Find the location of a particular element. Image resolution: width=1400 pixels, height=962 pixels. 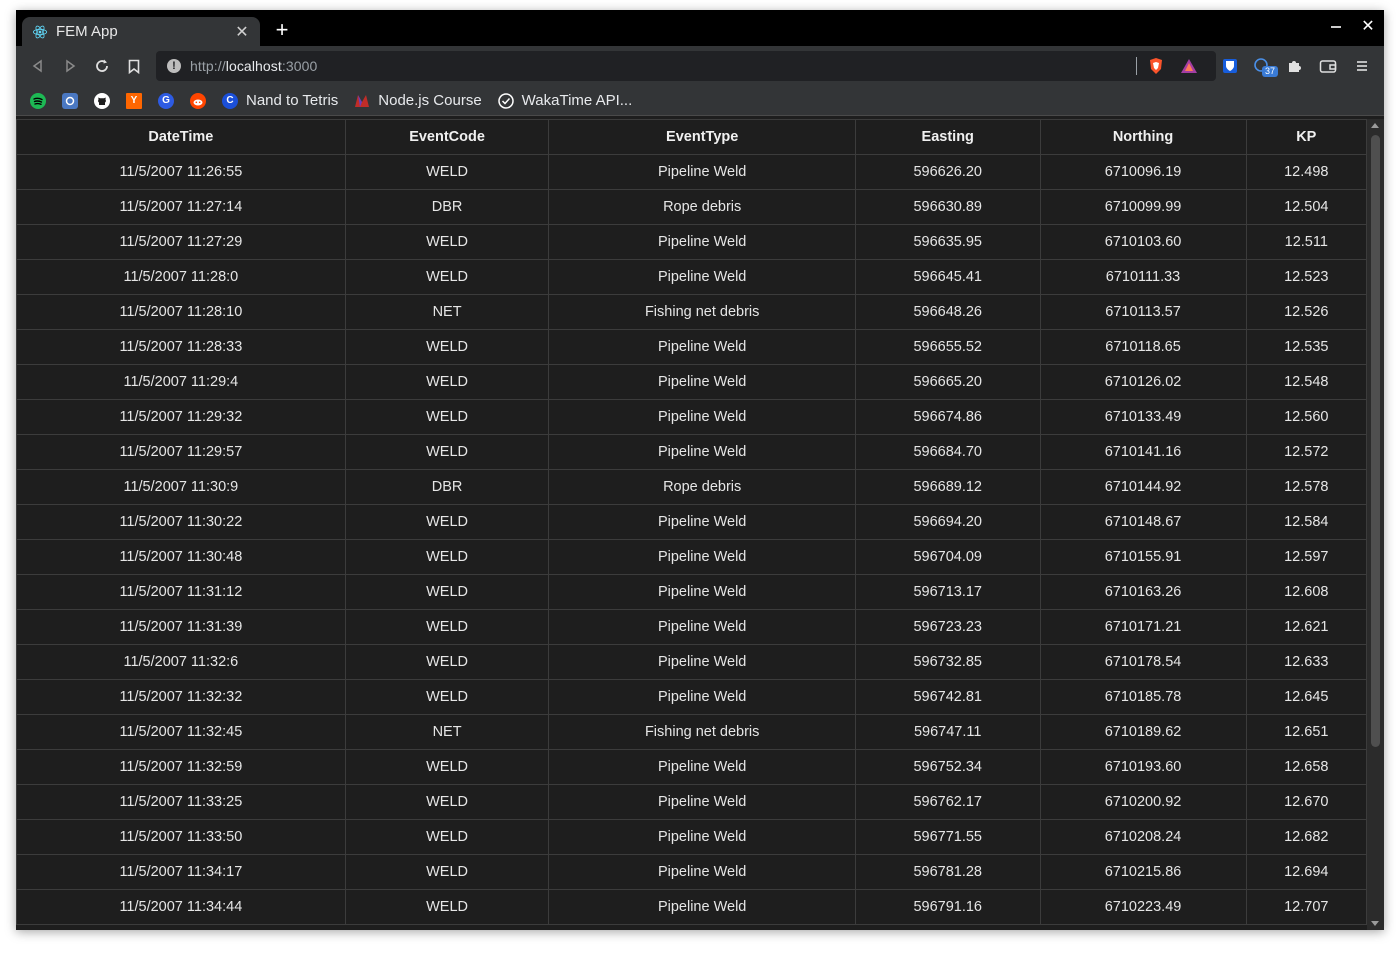

extensions-puzzle-icon is located at coordinates (1294, 66).